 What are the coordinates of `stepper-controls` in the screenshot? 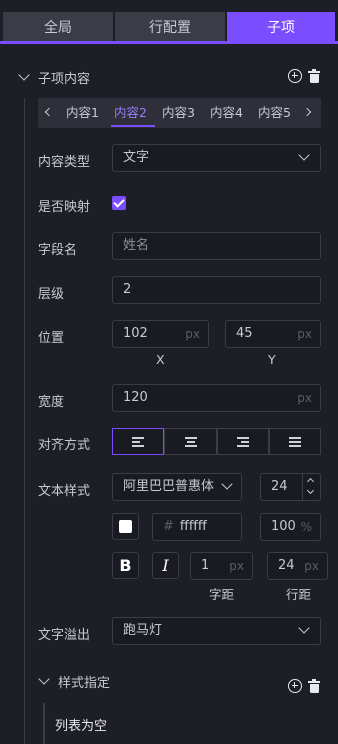 It's located at (311, 487).